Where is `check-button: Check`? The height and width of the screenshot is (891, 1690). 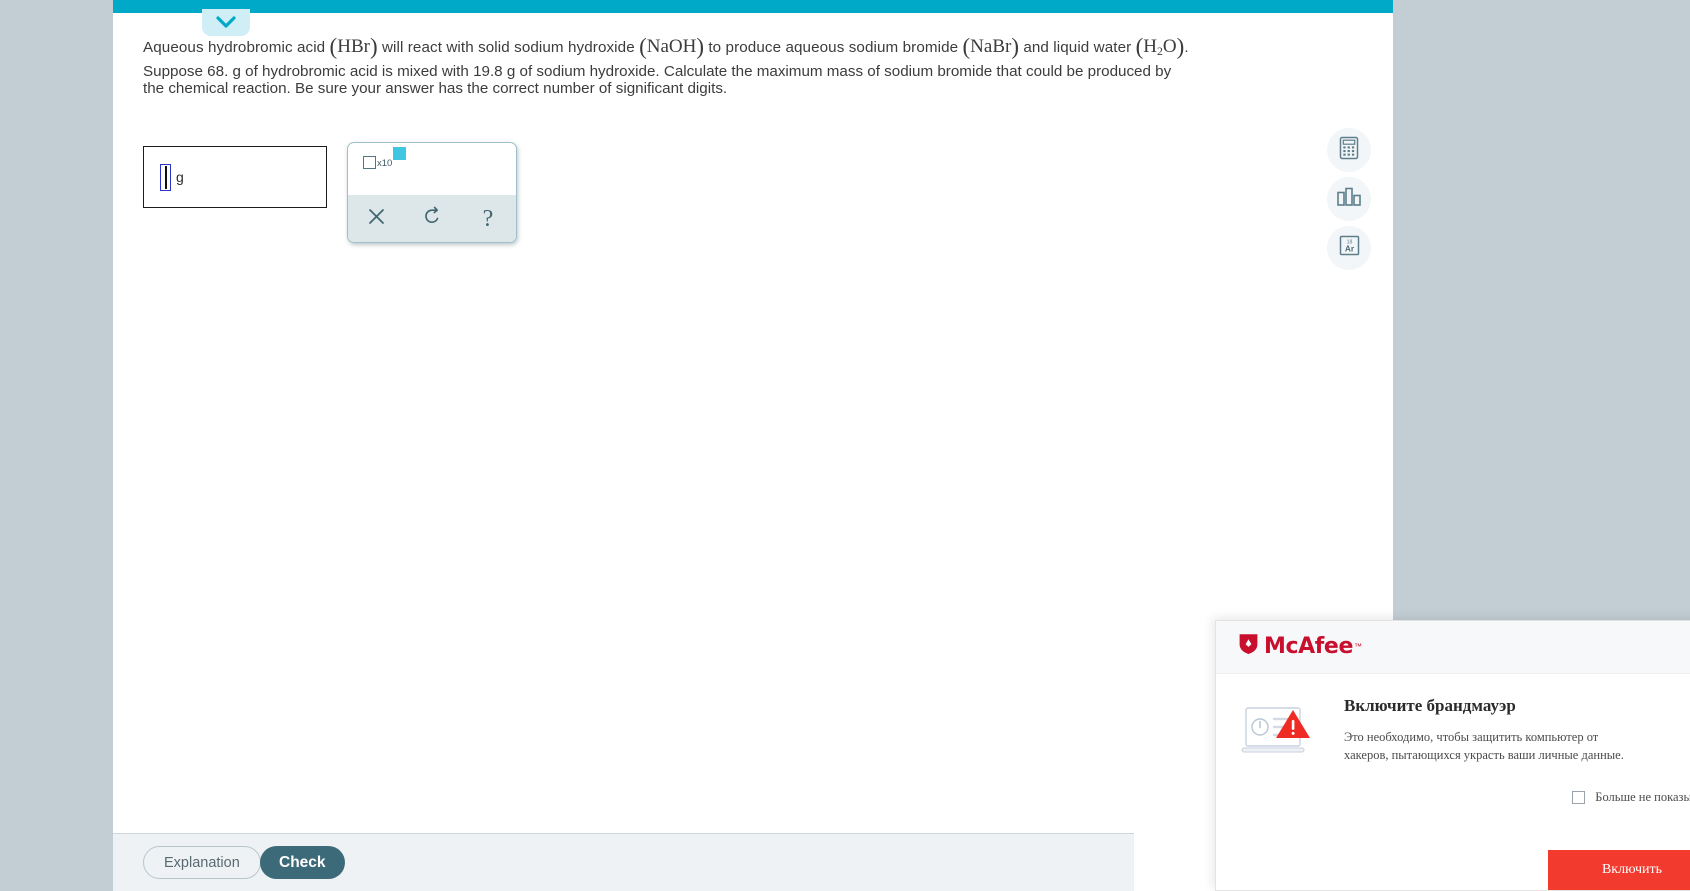 check-button: Check is located at coordinates (302, 862).